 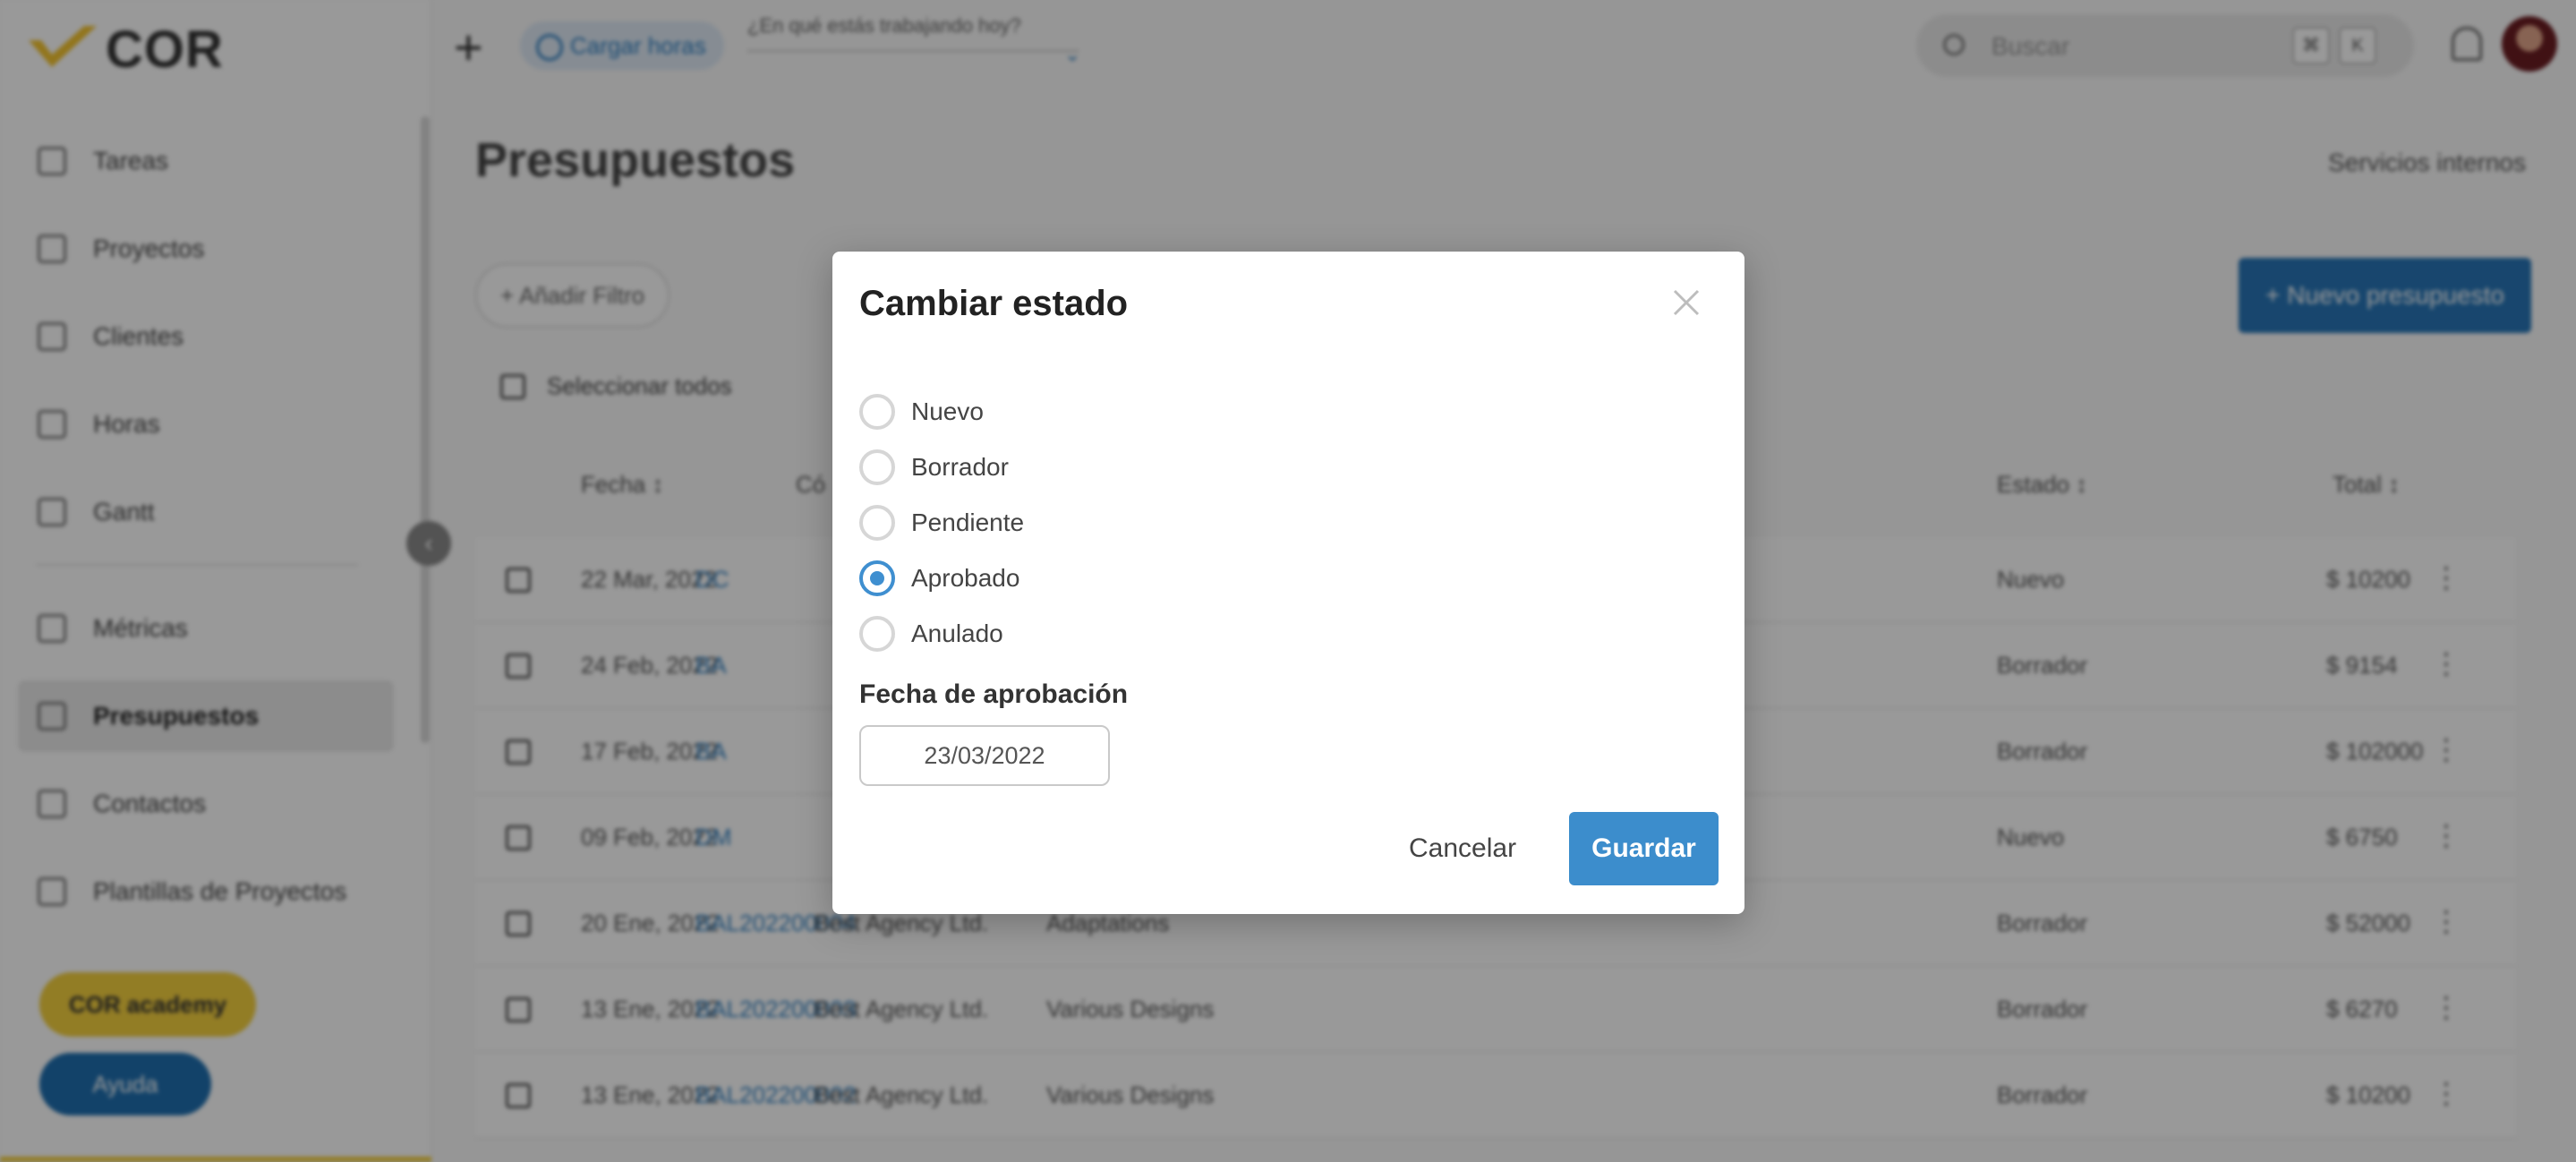 I want to click on approval-date-label: Fecha de aprobación, so click(x=994, y=694).